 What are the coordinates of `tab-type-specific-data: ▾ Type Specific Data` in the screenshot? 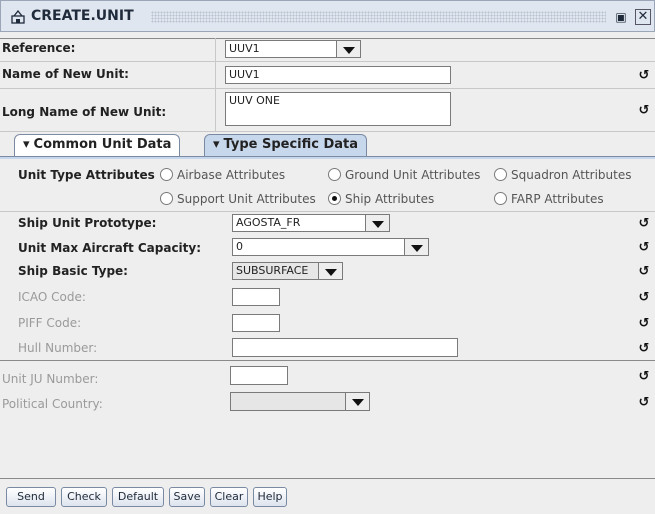 It's located at (286, 145).